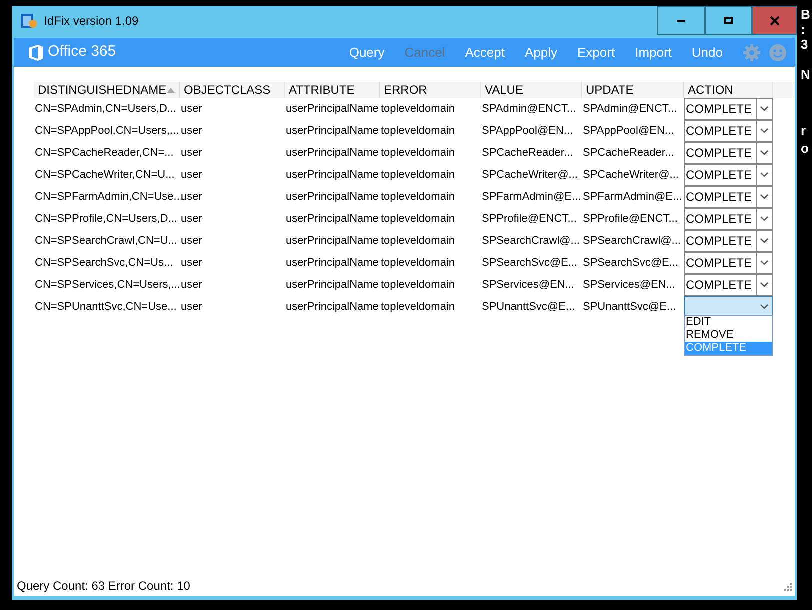 The image size is (812, 610). What do you see at coordinates (91, 21) in the screenshot?
I see `window-title: IdFix version 1.09` at bounding box center [91, 21].